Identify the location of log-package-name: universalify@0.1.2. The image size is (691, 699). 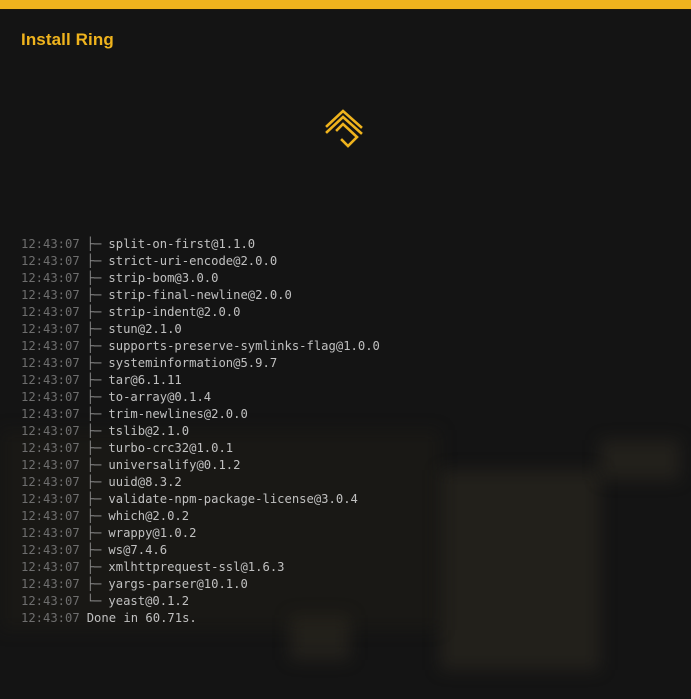
(174, 465).